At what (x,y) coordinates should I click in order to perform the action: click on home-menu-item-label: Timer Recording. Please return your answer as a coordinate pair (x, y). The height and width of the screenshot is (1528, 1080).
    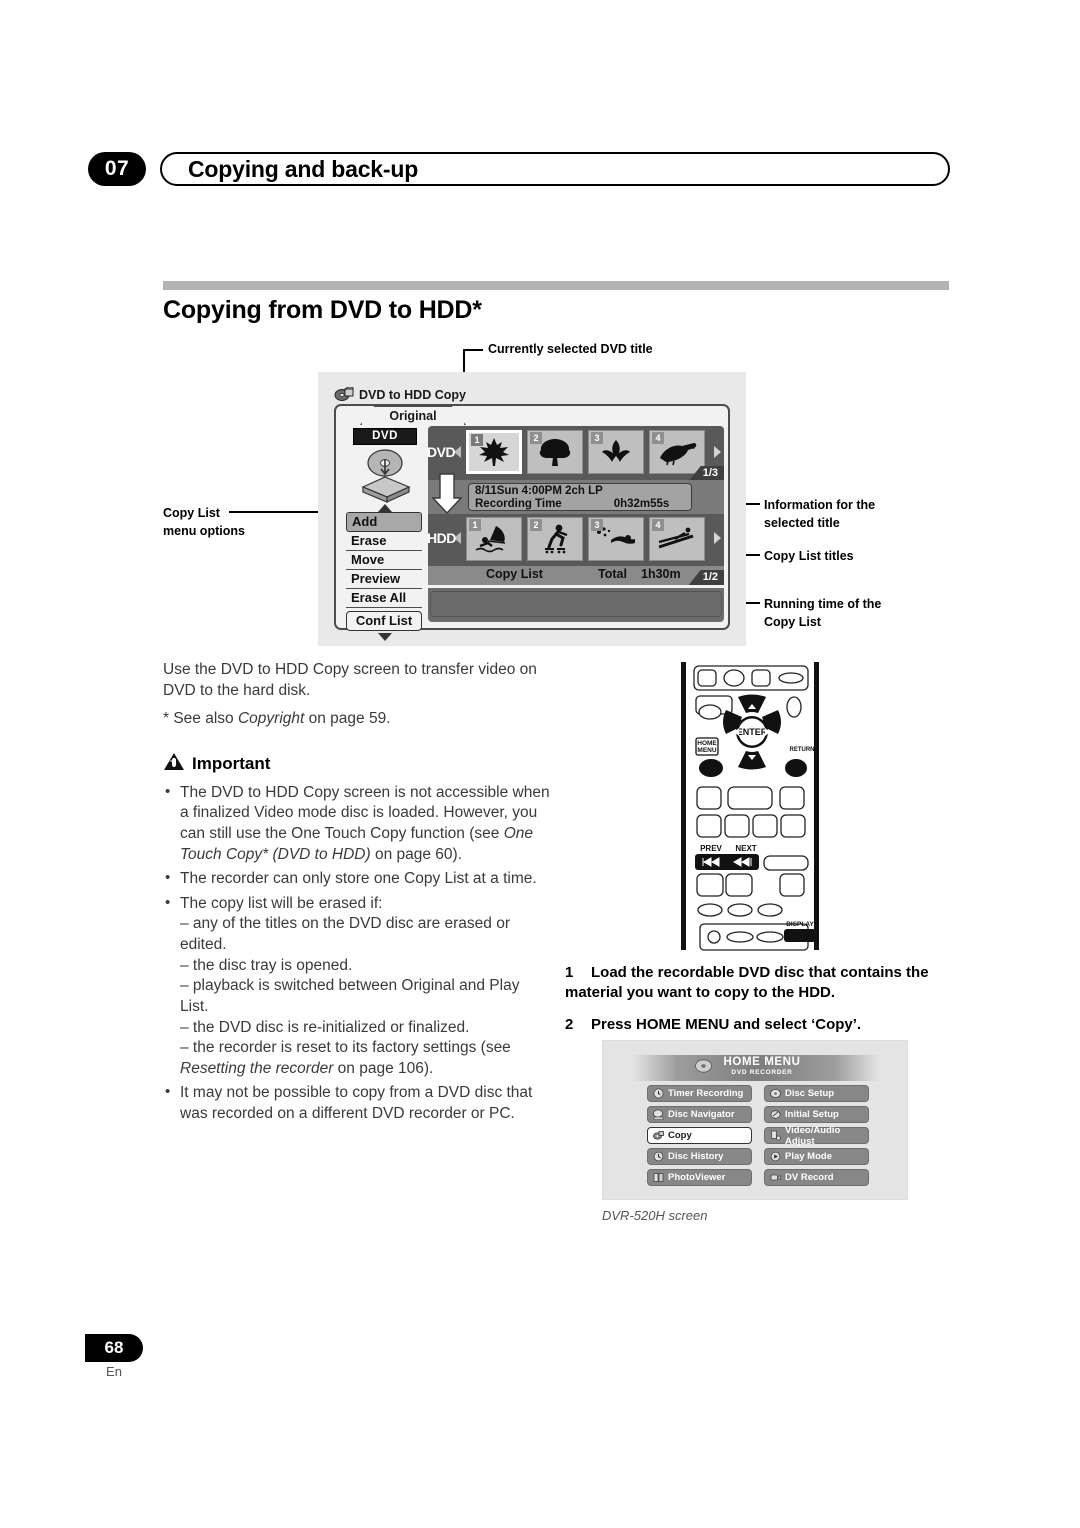
    Looking at the image, I should click on (706, 1093).